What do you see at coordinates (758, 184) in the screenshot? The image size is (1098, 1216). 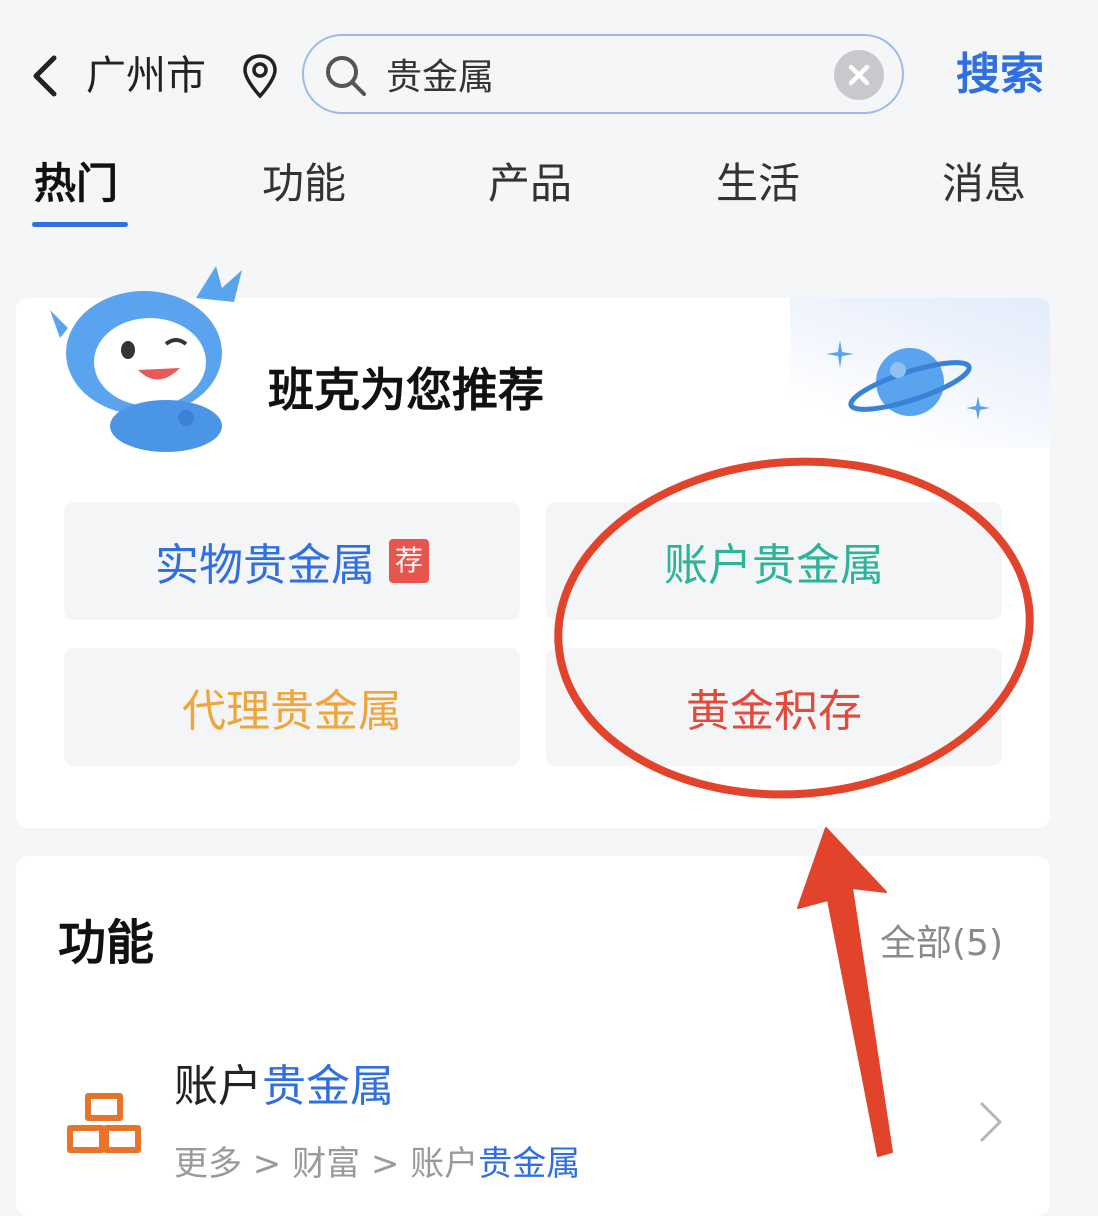 I see `tab-life: 生活` at bounding box center [758, 184].